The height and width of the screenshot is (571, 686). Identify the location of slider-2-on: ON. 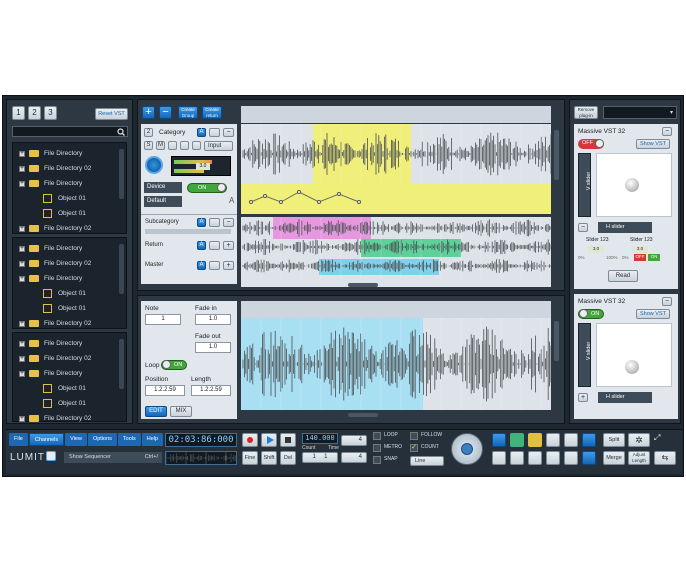
(654, 257).